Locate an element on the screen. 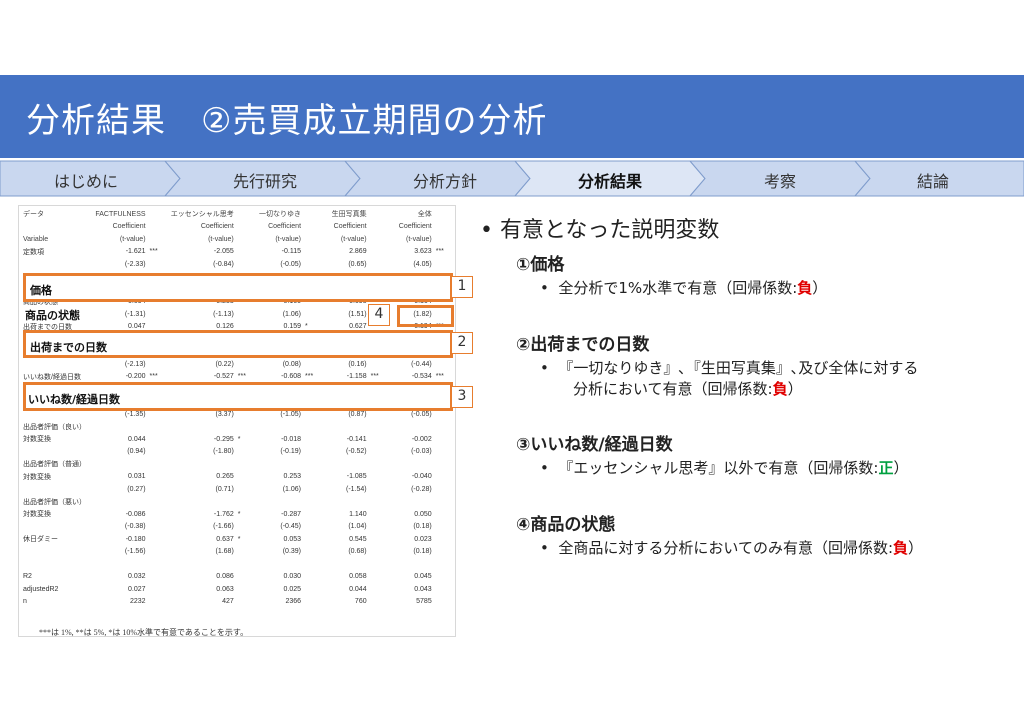 This screenshot has height=724, width=1024. section-condition-item: • 全商品に対する分析においてのみ有意（回帰係数:負） is located at coordinates (732, 548).